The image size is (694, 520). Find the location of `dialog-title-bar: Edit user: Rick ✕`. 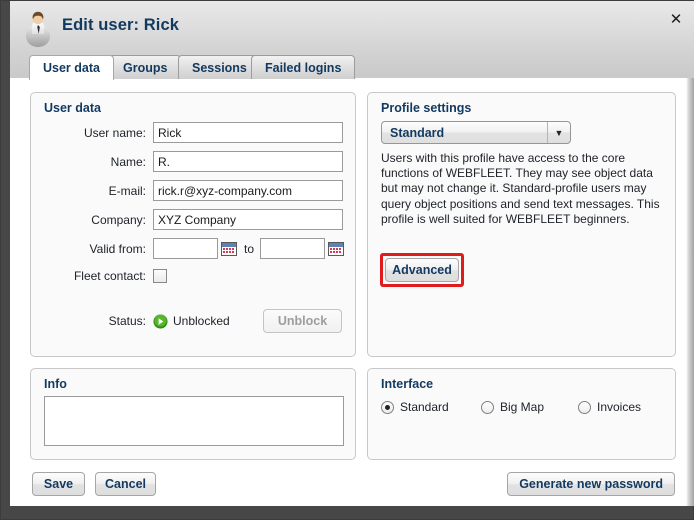

dialog-title-bar: Edit user: Rick ✕ is located at coordinates (352, 27).